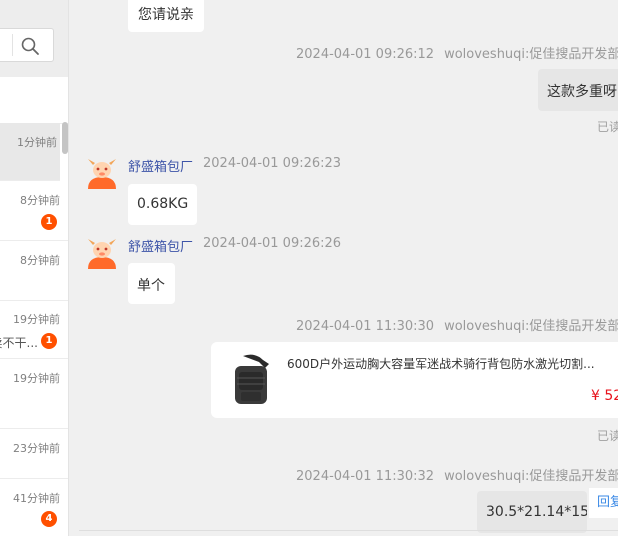  I want to click on conversation-item: 19分钟前, so click(34, 394).